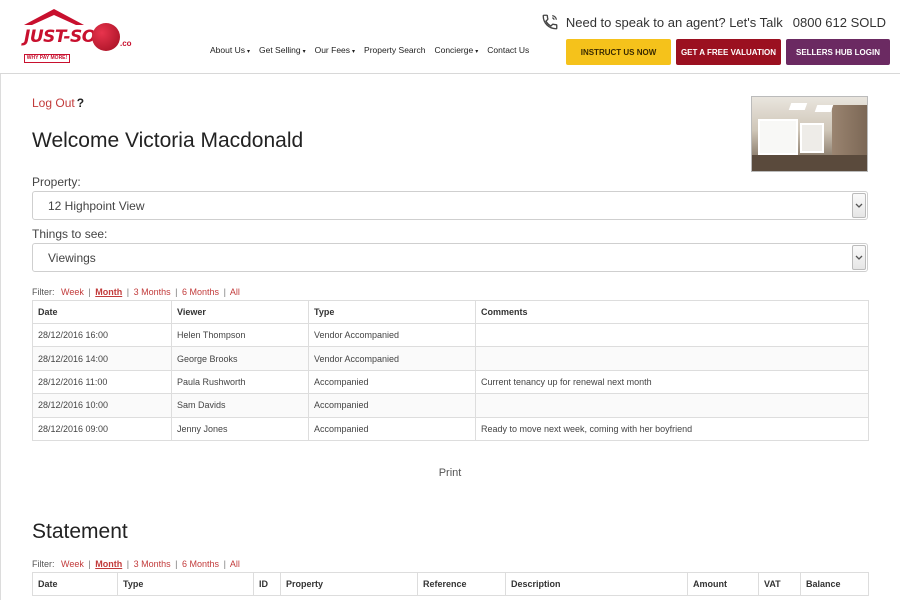 The height and width of the screenshot is (600, 900). I want to click on cell-viewer: Helen Thompson, so click(240, 335).